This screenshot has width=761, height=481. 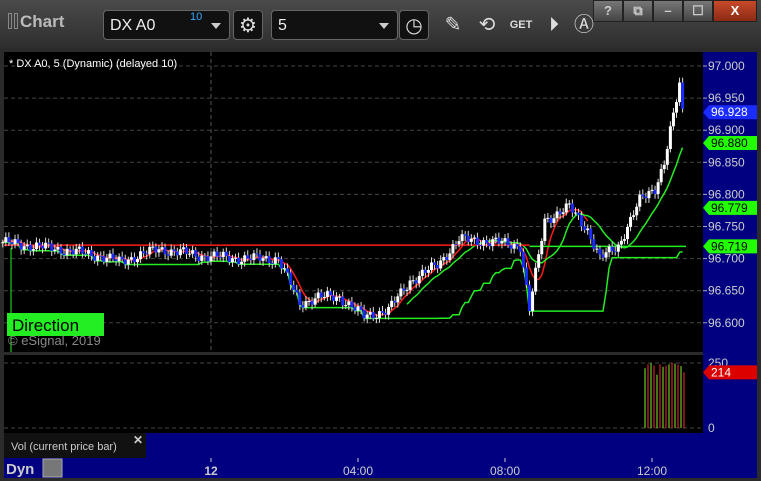 What do you see at coordinates (248, 25) in the screenshot?
I see `settings-gear-icon: ⚙` at bounding box center [248, 25].